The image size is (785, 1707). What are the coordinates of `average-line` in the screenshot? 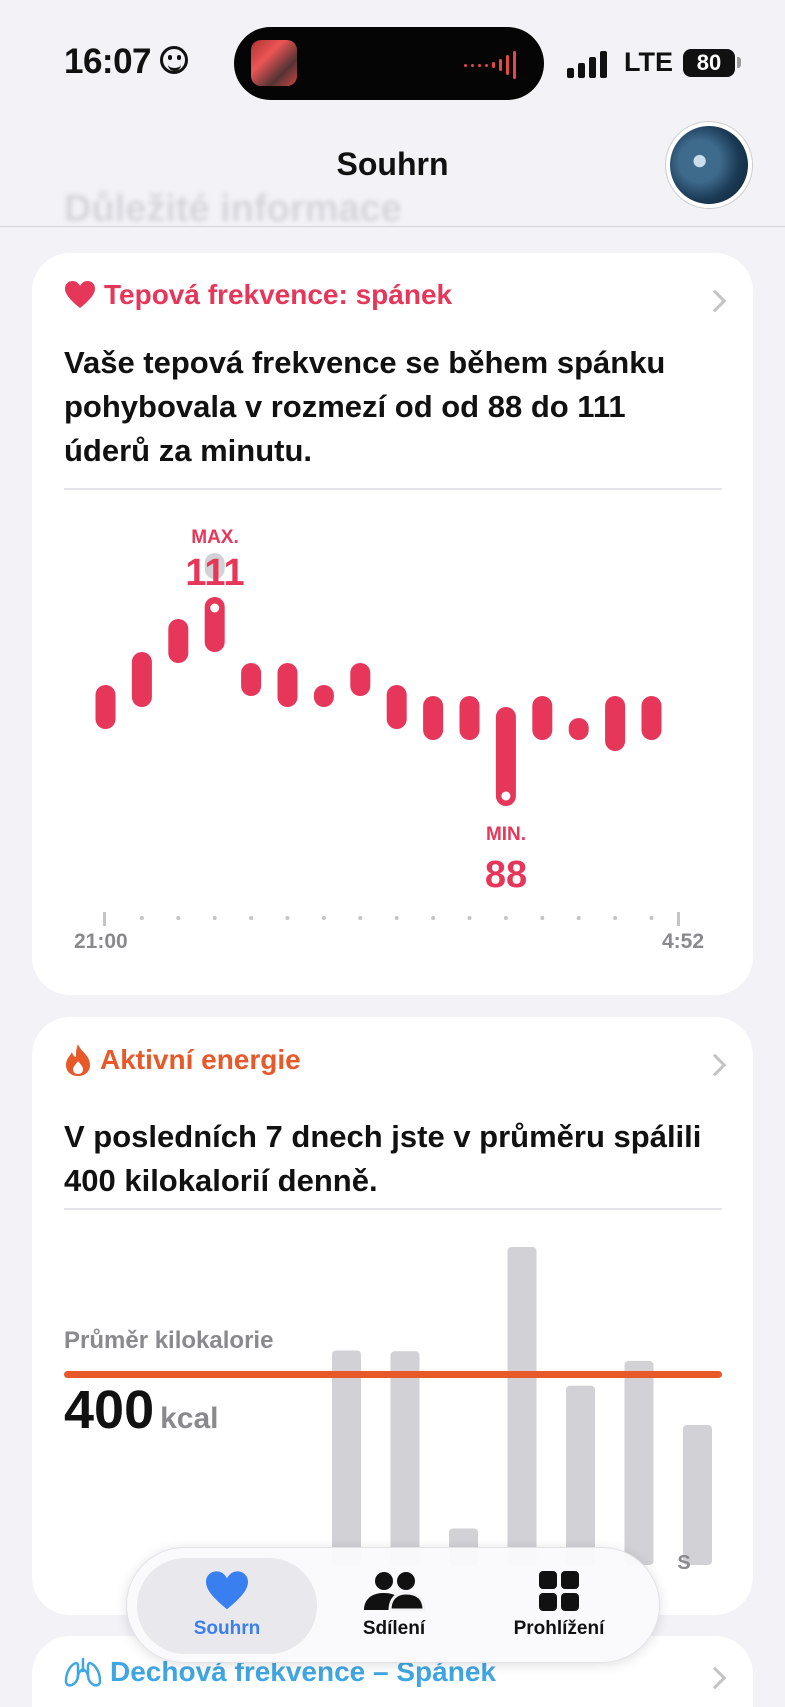 It's located at (393, 1374).